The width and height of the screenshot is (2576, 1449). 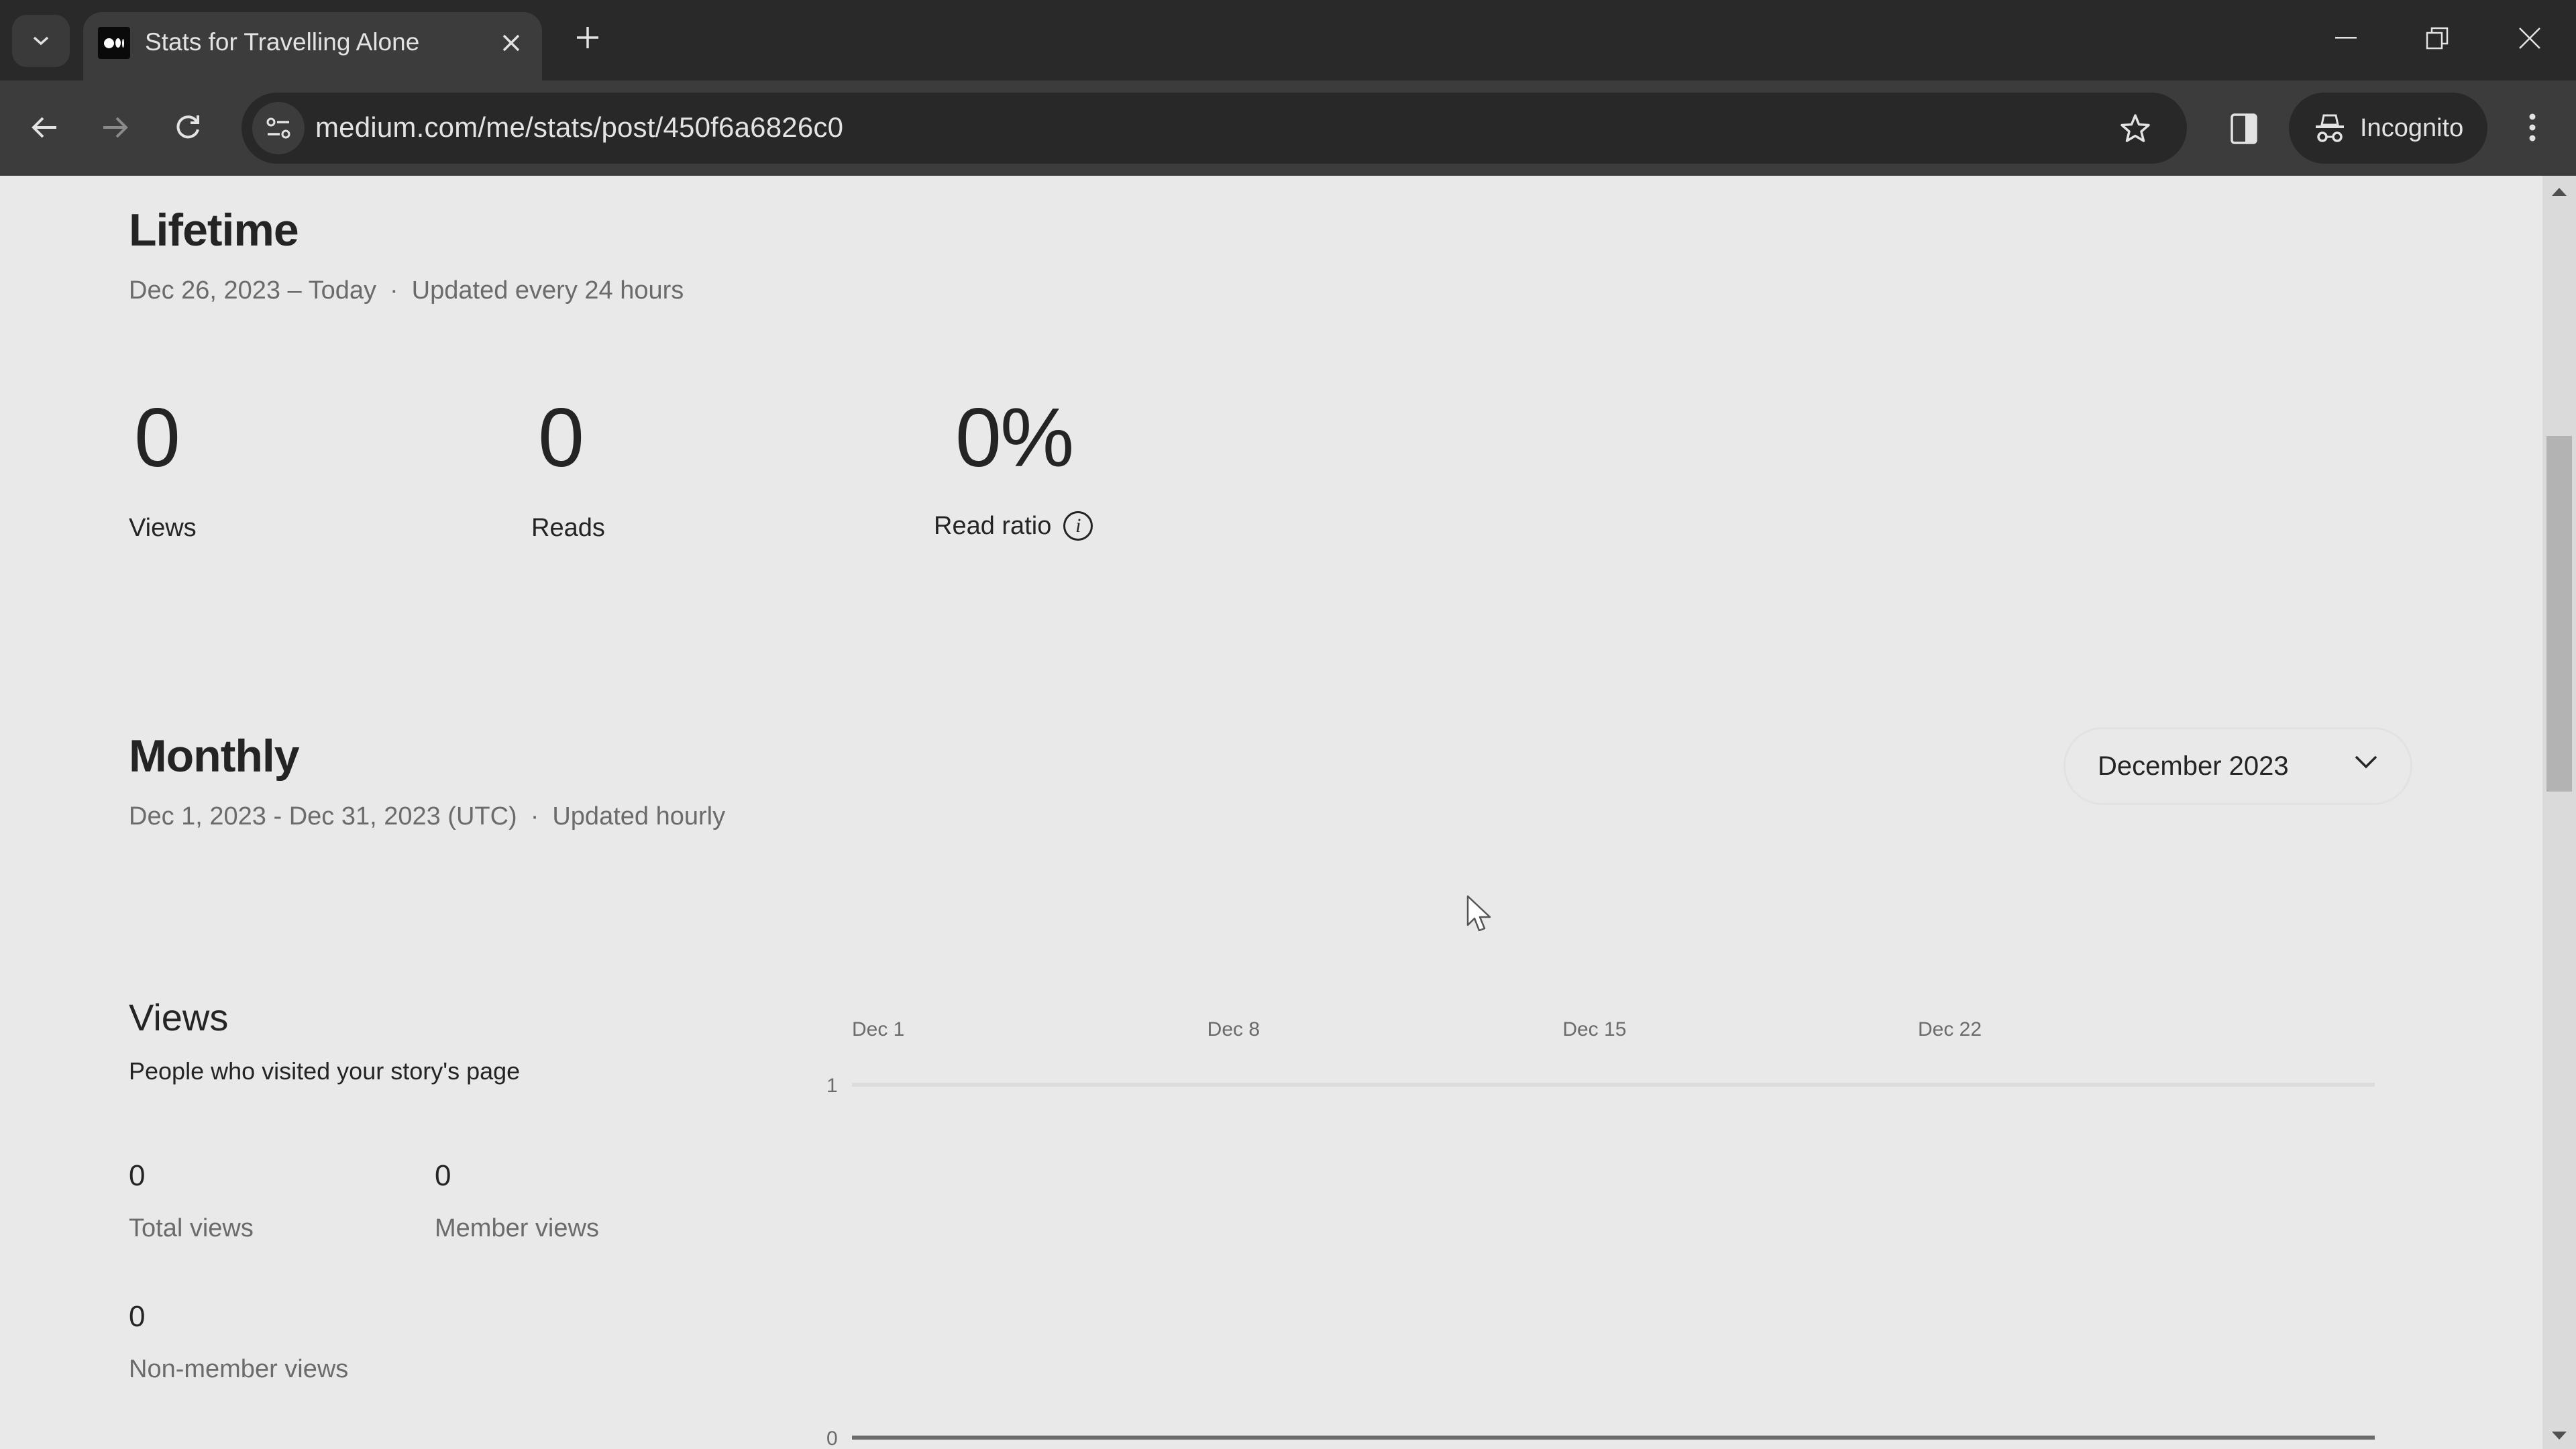 What do you see at coordinates (443, 1175) in the screenshot?
I see `member-views-value: 0` at bounding box center [443, 1175].